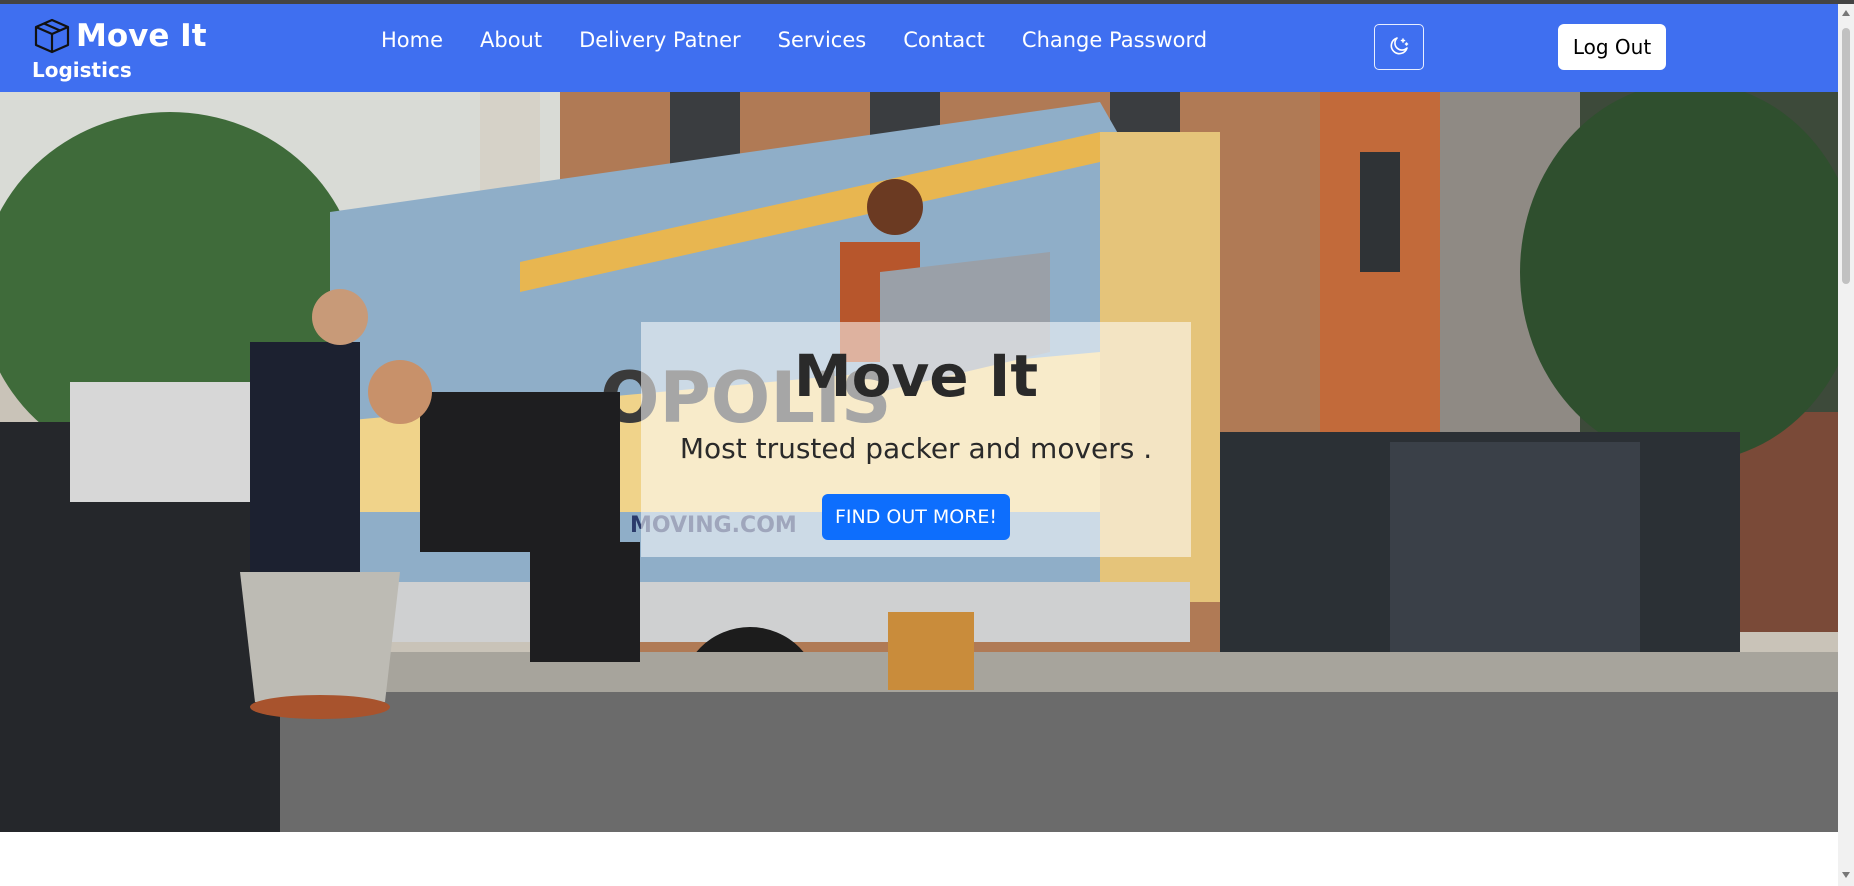 The image size is (1854, 886). Describe the element at coordinates (1612, 47) in the screenshot. I see `logout-button: Log Out` at that location.